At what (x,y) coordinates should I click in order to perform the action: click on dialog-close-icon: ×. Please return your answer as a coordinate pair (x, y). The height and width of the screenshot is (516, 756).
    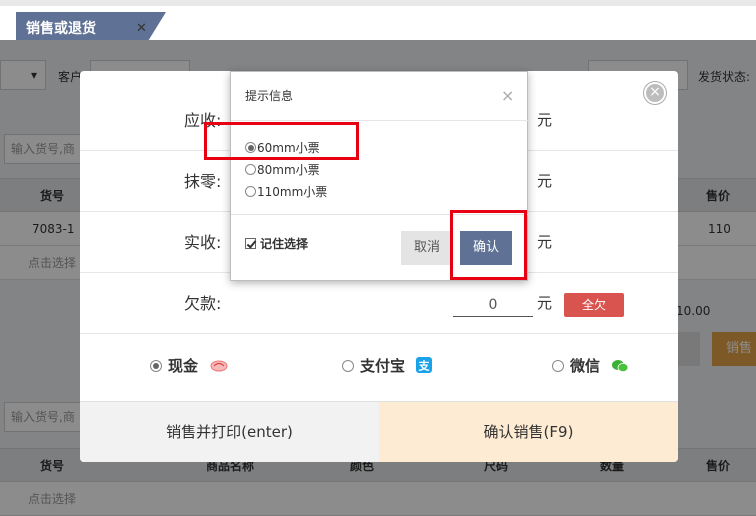
    Looking at the image, I should click on (507, 95).